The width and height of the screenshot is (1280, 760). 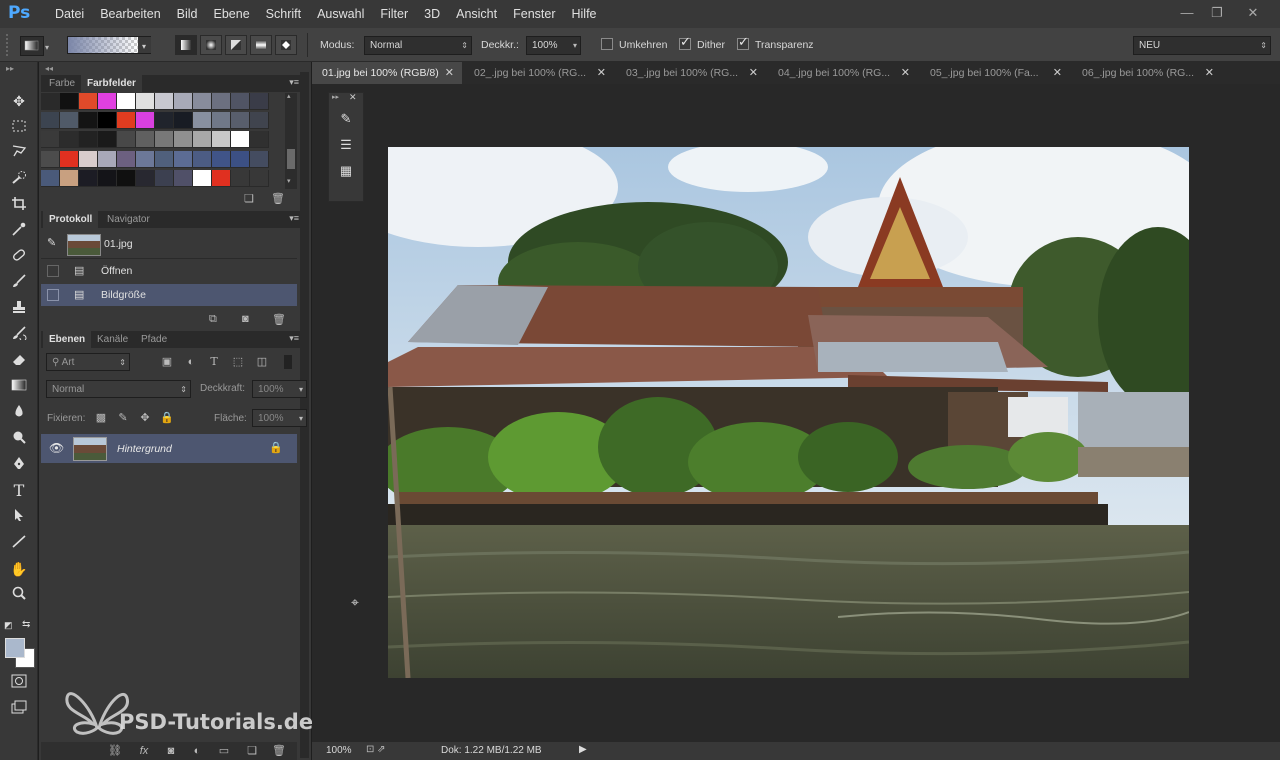 I want to click on gradient-tool-icon, so click(x=19, y=387).